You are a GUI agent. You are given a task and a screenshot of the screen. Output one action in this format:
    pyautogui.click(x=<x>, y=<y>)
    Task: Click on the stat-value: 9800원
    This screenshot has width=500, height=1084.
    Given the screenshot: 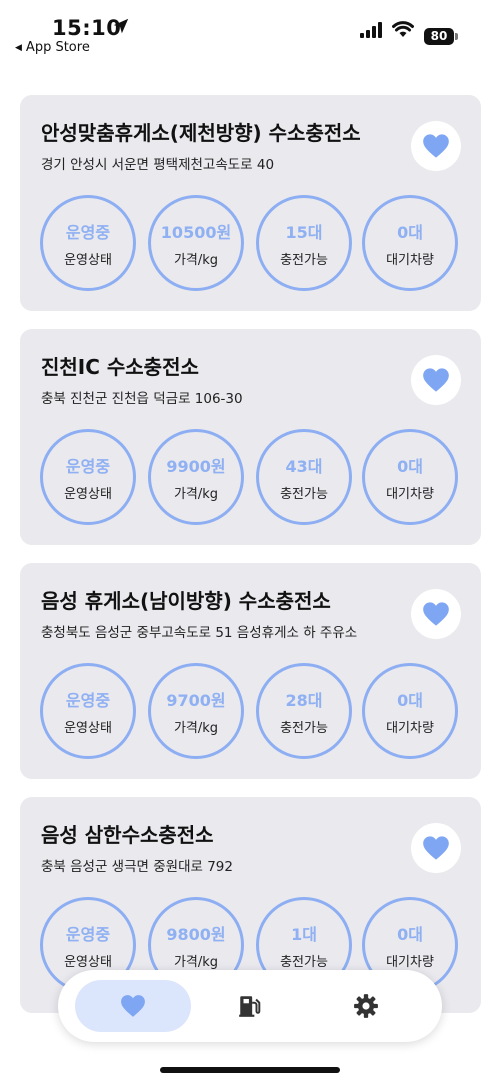 What is the action you would take?
    pyautogui.click(x=196, y=934)
    